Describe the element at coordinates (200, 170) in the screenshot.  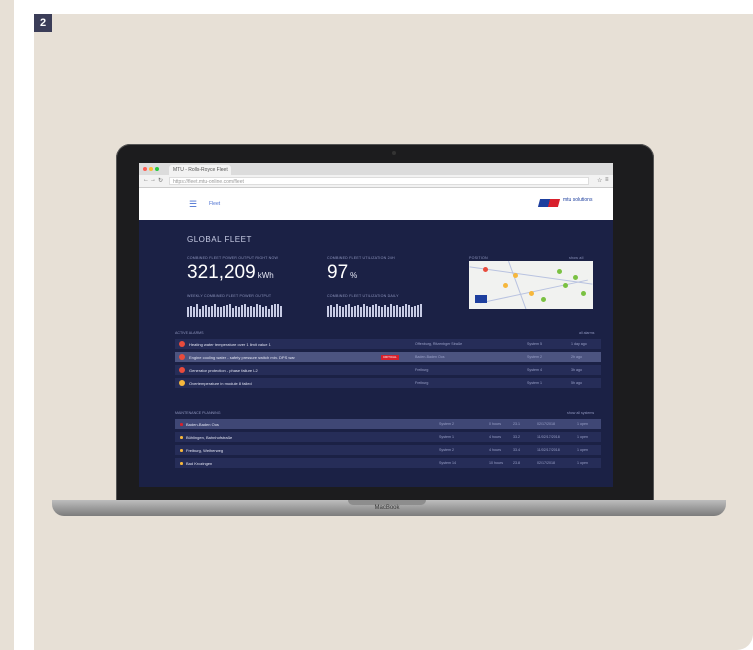
I see `browser-tab: MTU - Rolls-Royce Fleet` at that location.